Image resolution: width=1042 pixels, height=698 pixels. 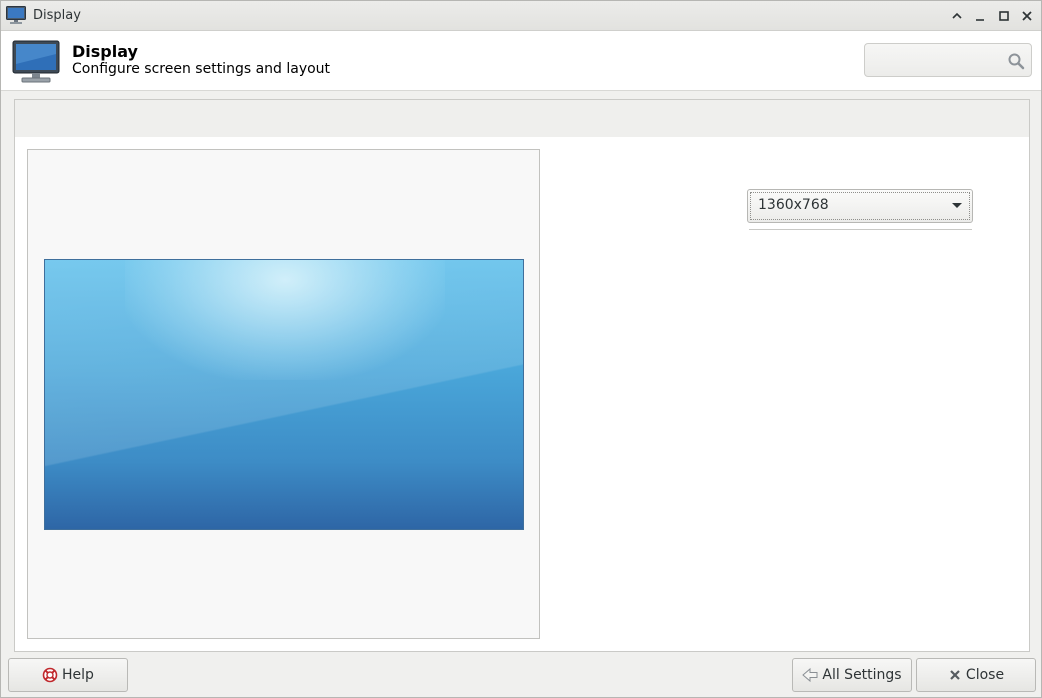 I want to click on panel-tab-strip, so click(x=522, y=118).